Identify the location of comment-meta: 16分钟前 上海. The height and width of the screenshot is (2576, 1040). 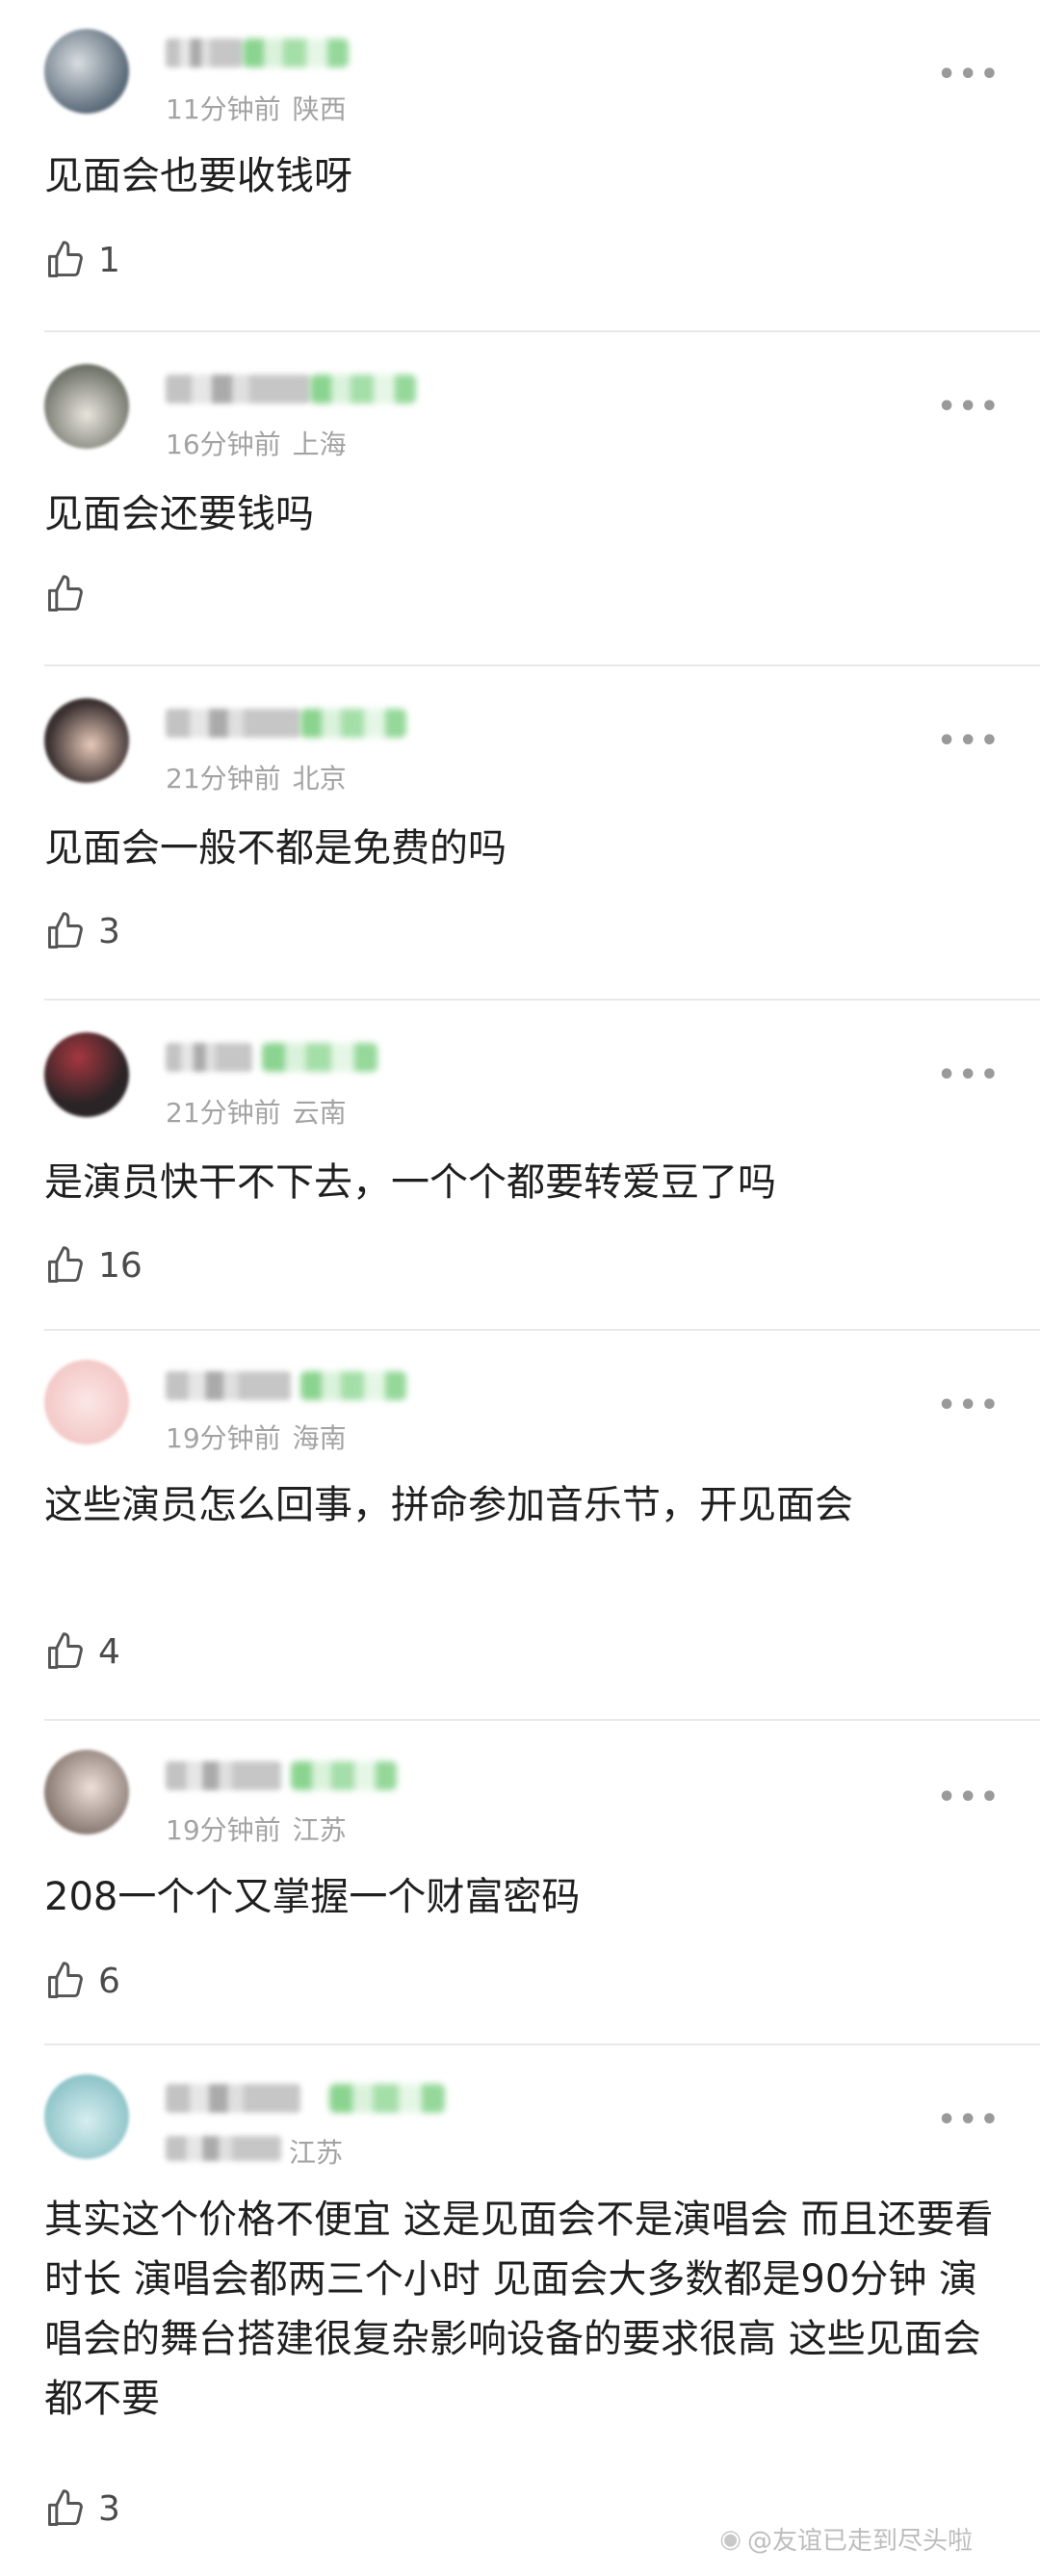
(256, 443).